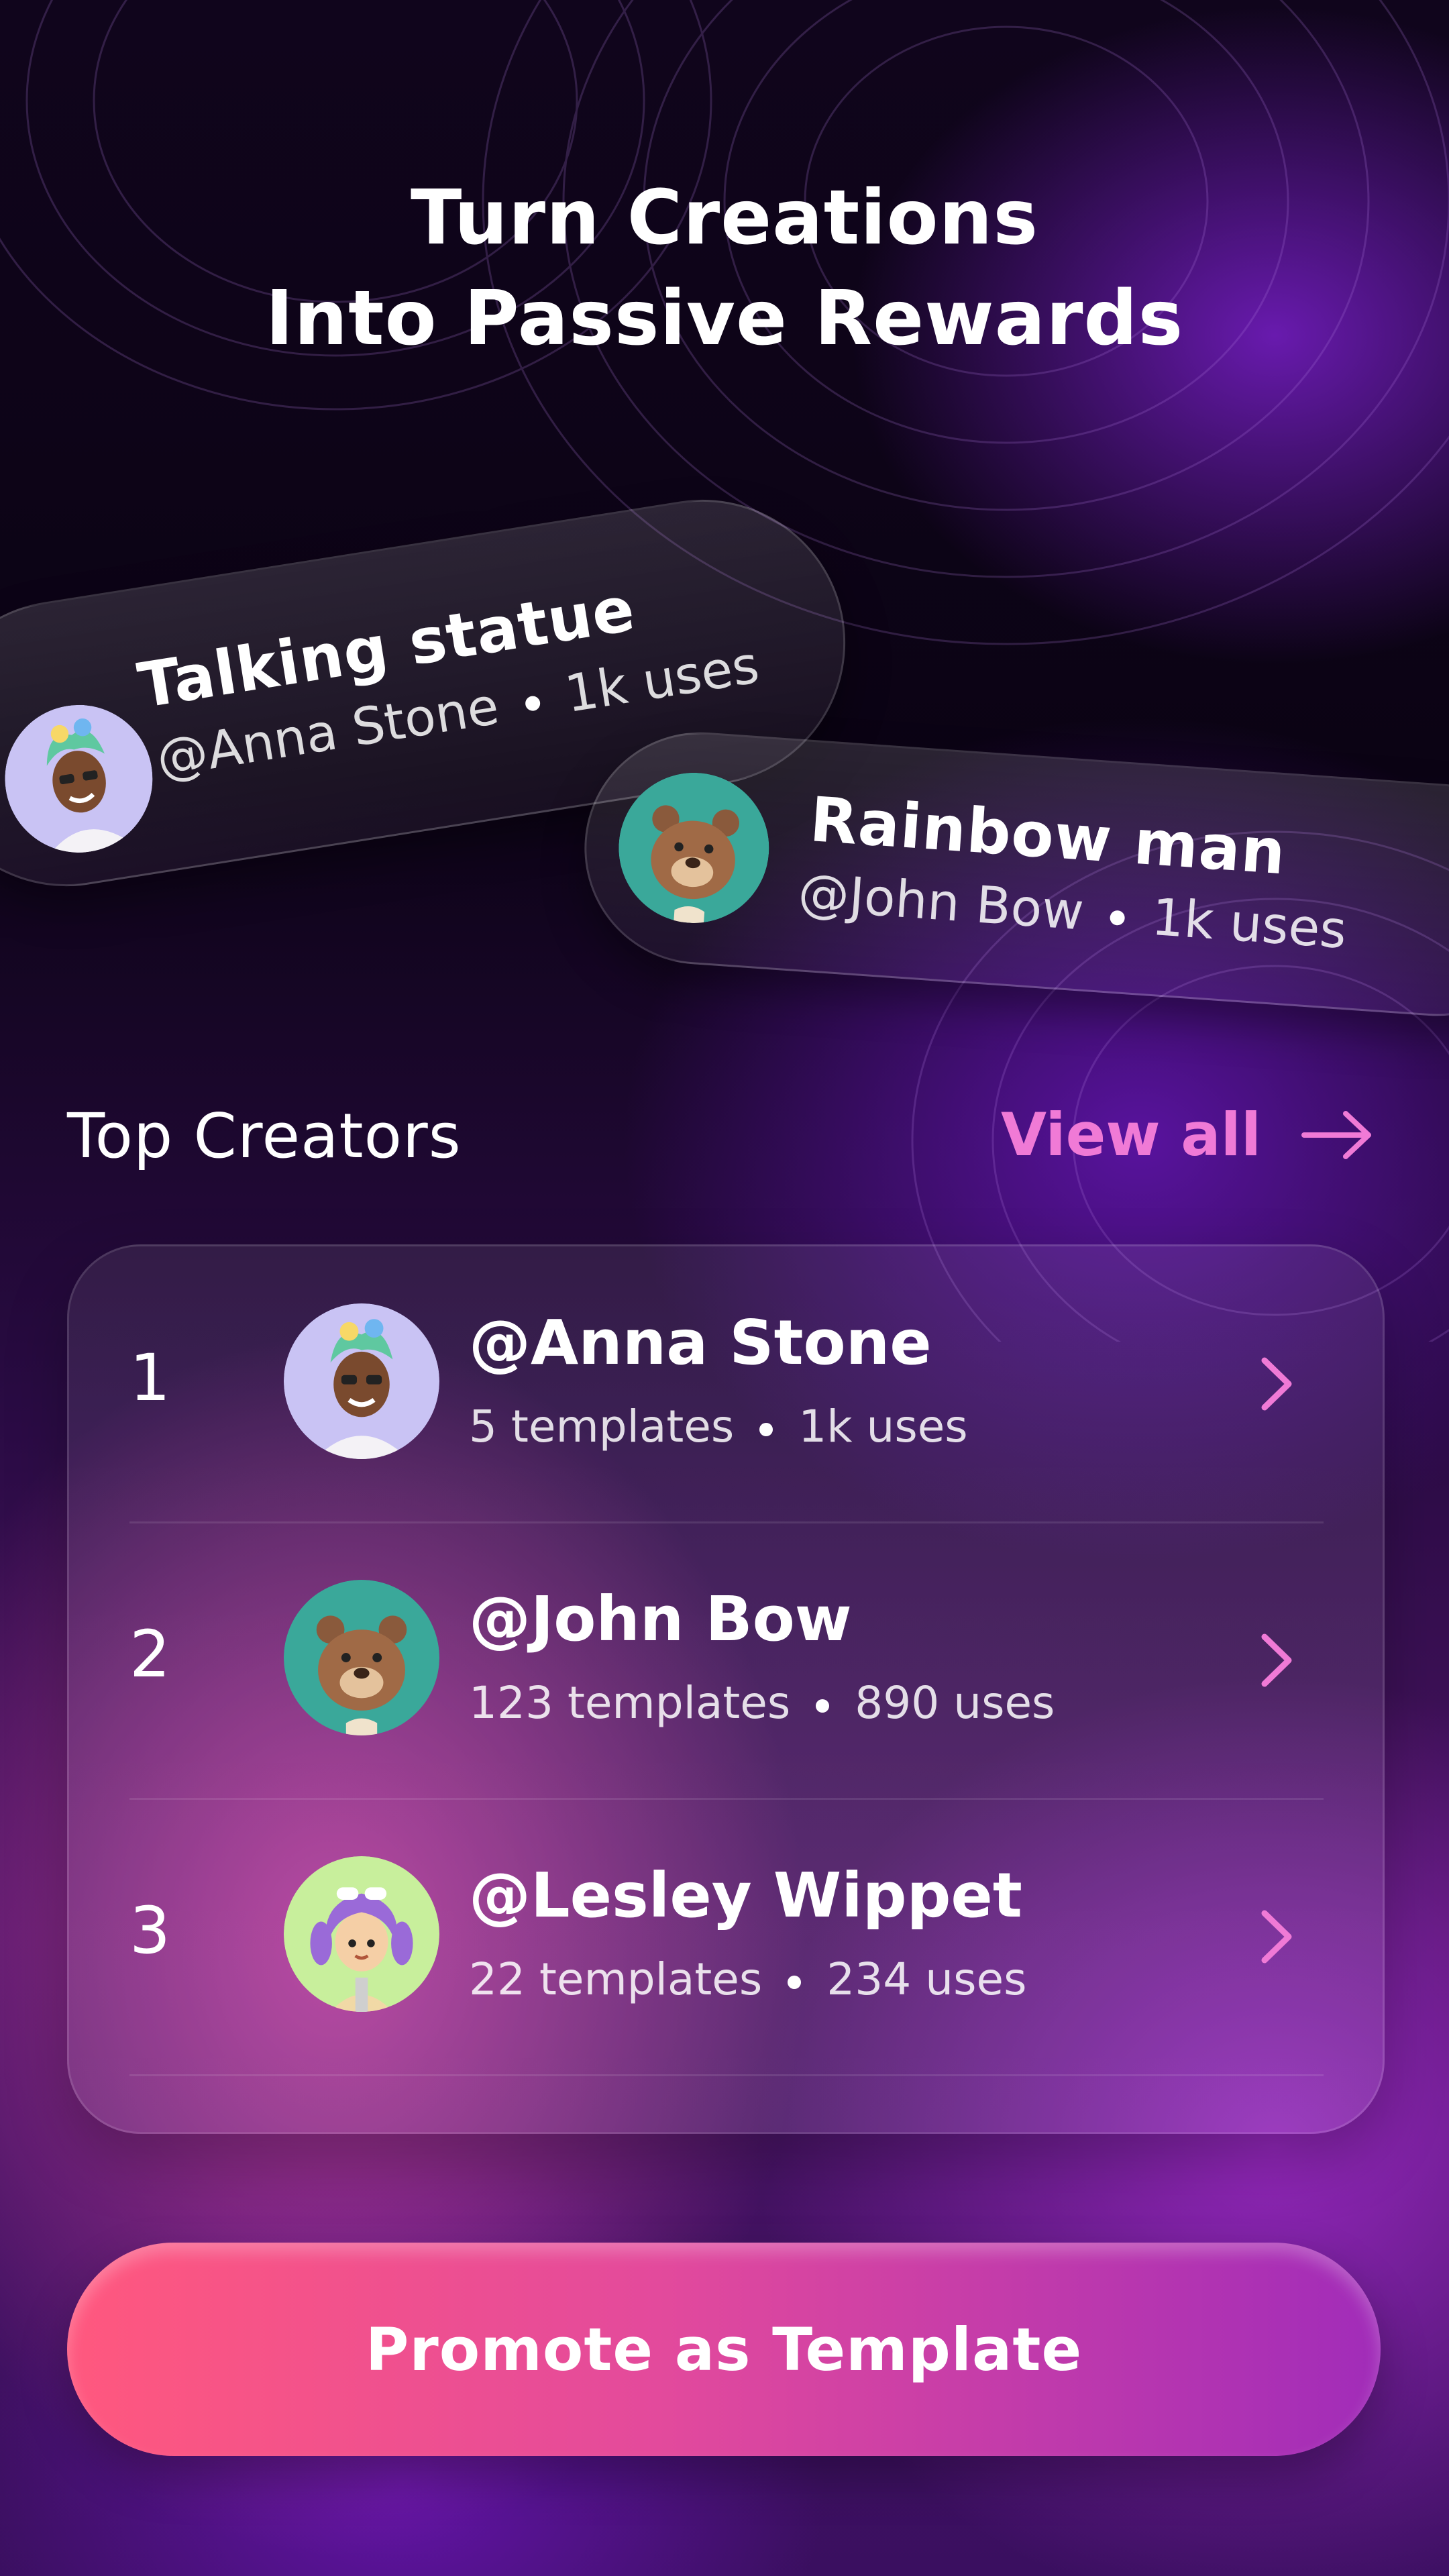  Describe the element at coordinates (602, 1426) in the screenshot. I see `creator-templates-count: 5 templates` at that location.